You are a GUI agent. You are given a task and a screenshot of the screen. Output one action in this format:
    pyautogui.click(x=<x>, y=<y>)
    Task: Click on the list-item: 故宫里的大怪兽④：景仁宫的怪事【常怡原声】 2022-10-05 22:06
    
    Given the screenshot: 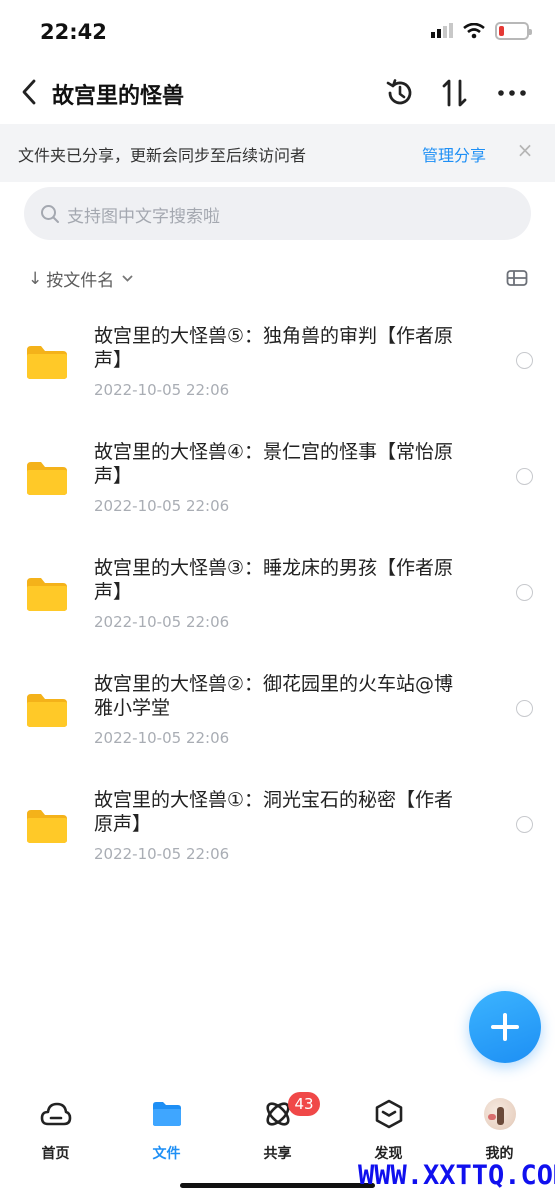 What is the action you would take?
    pyautogui.click(x=277, y=476)
    